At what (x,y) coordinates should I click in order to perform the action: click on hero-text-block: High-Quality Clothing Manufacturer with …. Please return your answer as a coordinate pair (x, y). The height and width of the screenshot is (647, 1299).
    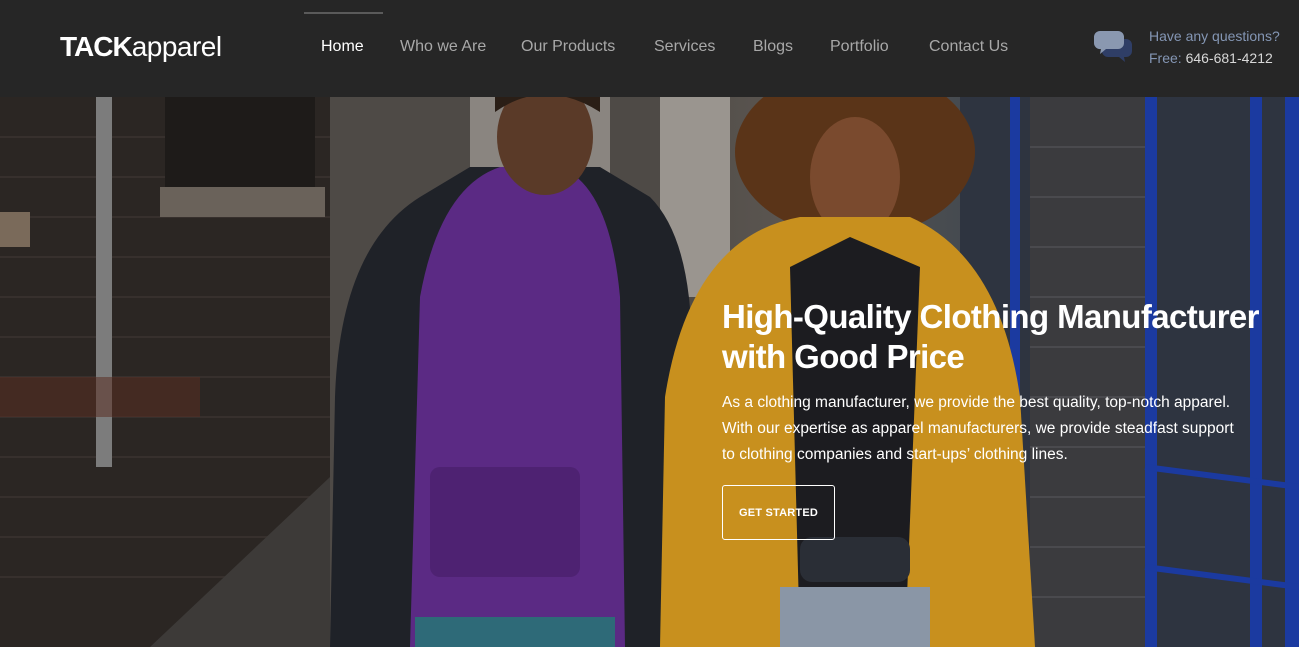
    Looking at the image, I should click on (1007, 382).